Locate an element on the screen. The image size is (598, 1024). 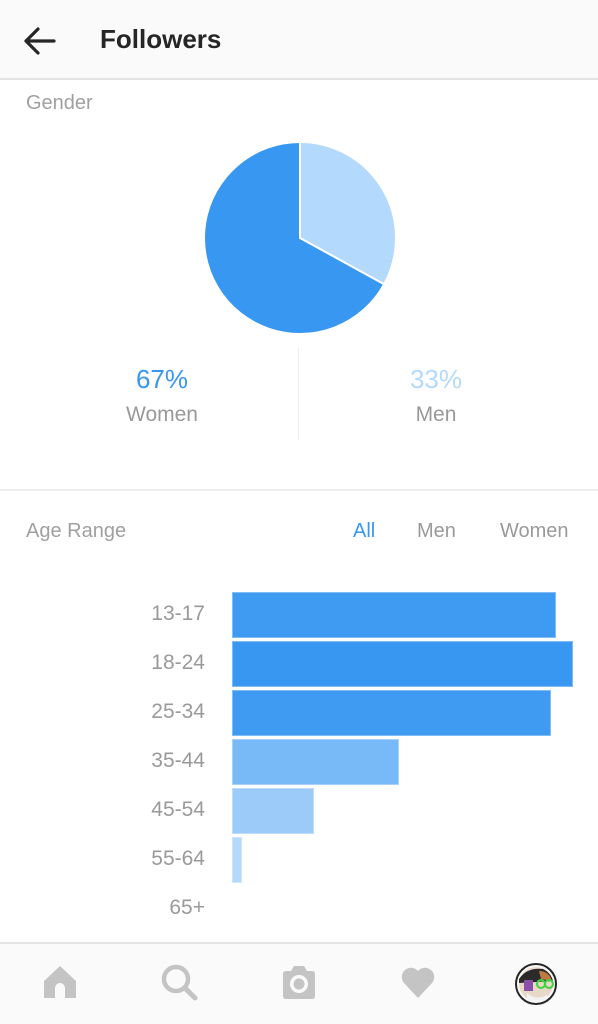
home-icon is located at coordinates (60, 982).